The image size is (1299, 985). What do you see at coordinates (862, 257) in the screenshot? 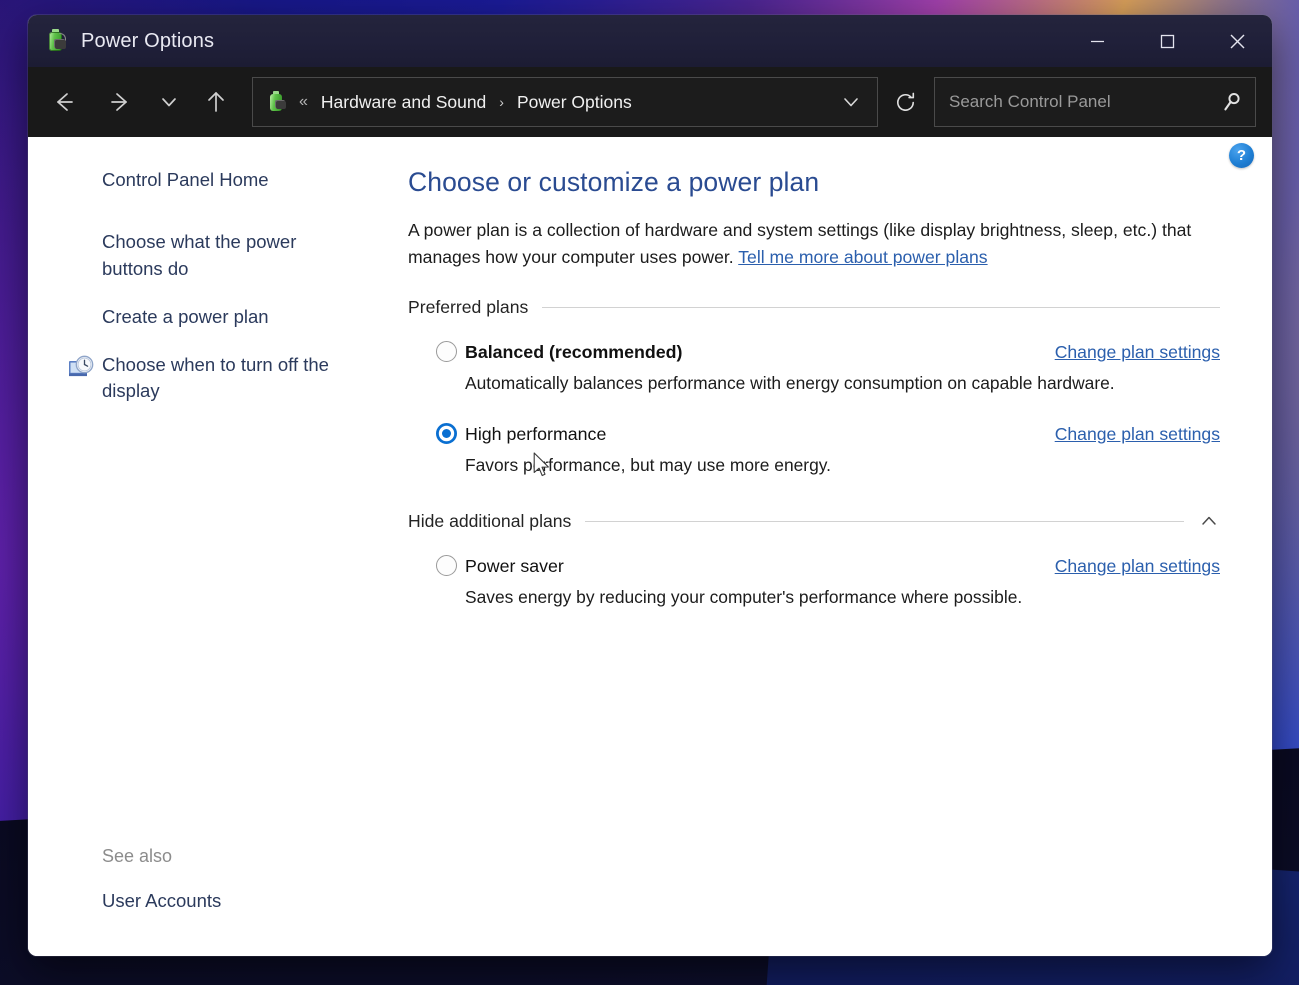
I see `tell-me-more-link: Tell me more about power plans` at bounding box center [862, 257].